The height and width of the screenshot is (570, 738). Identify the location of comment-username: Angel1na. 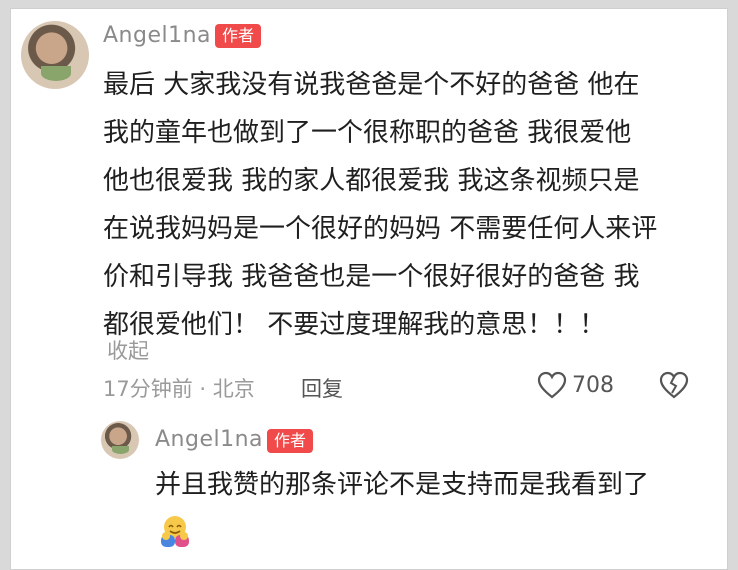
(157, 35).